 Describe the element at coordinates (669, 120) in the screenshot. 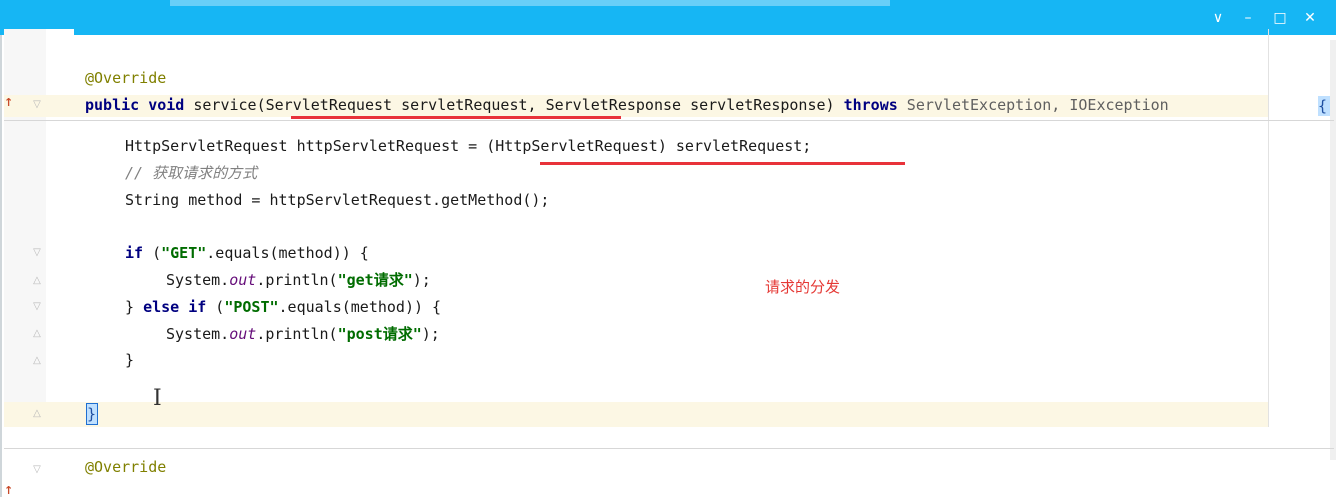

I see `scroll-split-divider` at that location.